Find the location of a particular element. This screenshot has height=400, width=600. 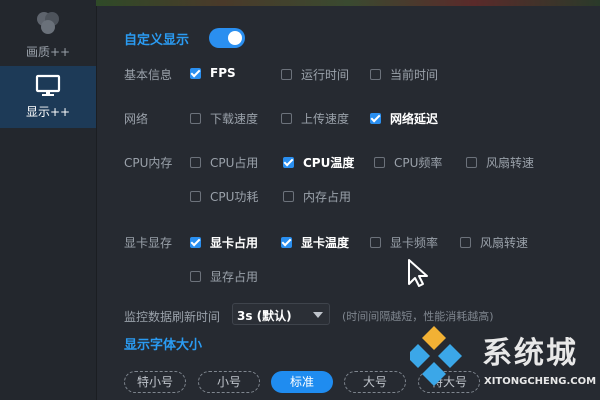

custom-display-label: 自定义显示 is located at coordinates (157, 40).